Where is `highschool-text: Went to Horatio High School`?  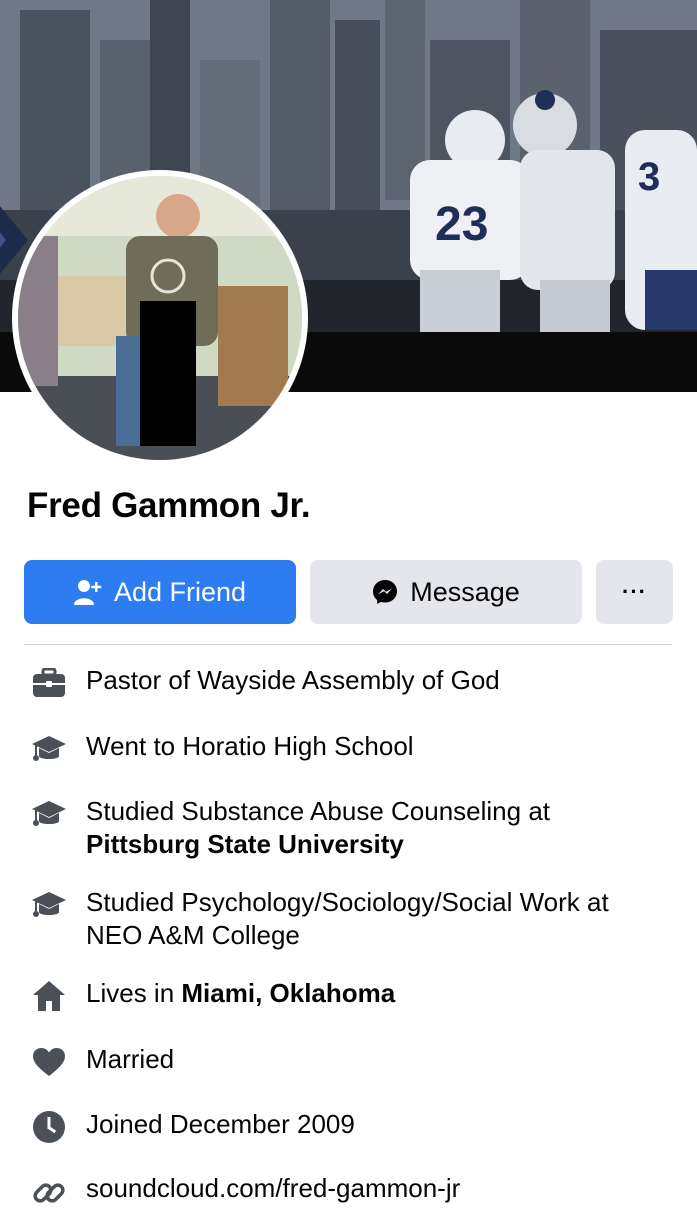
highschool-text: Went to Horatio High School is located at coordinates (250, 746).